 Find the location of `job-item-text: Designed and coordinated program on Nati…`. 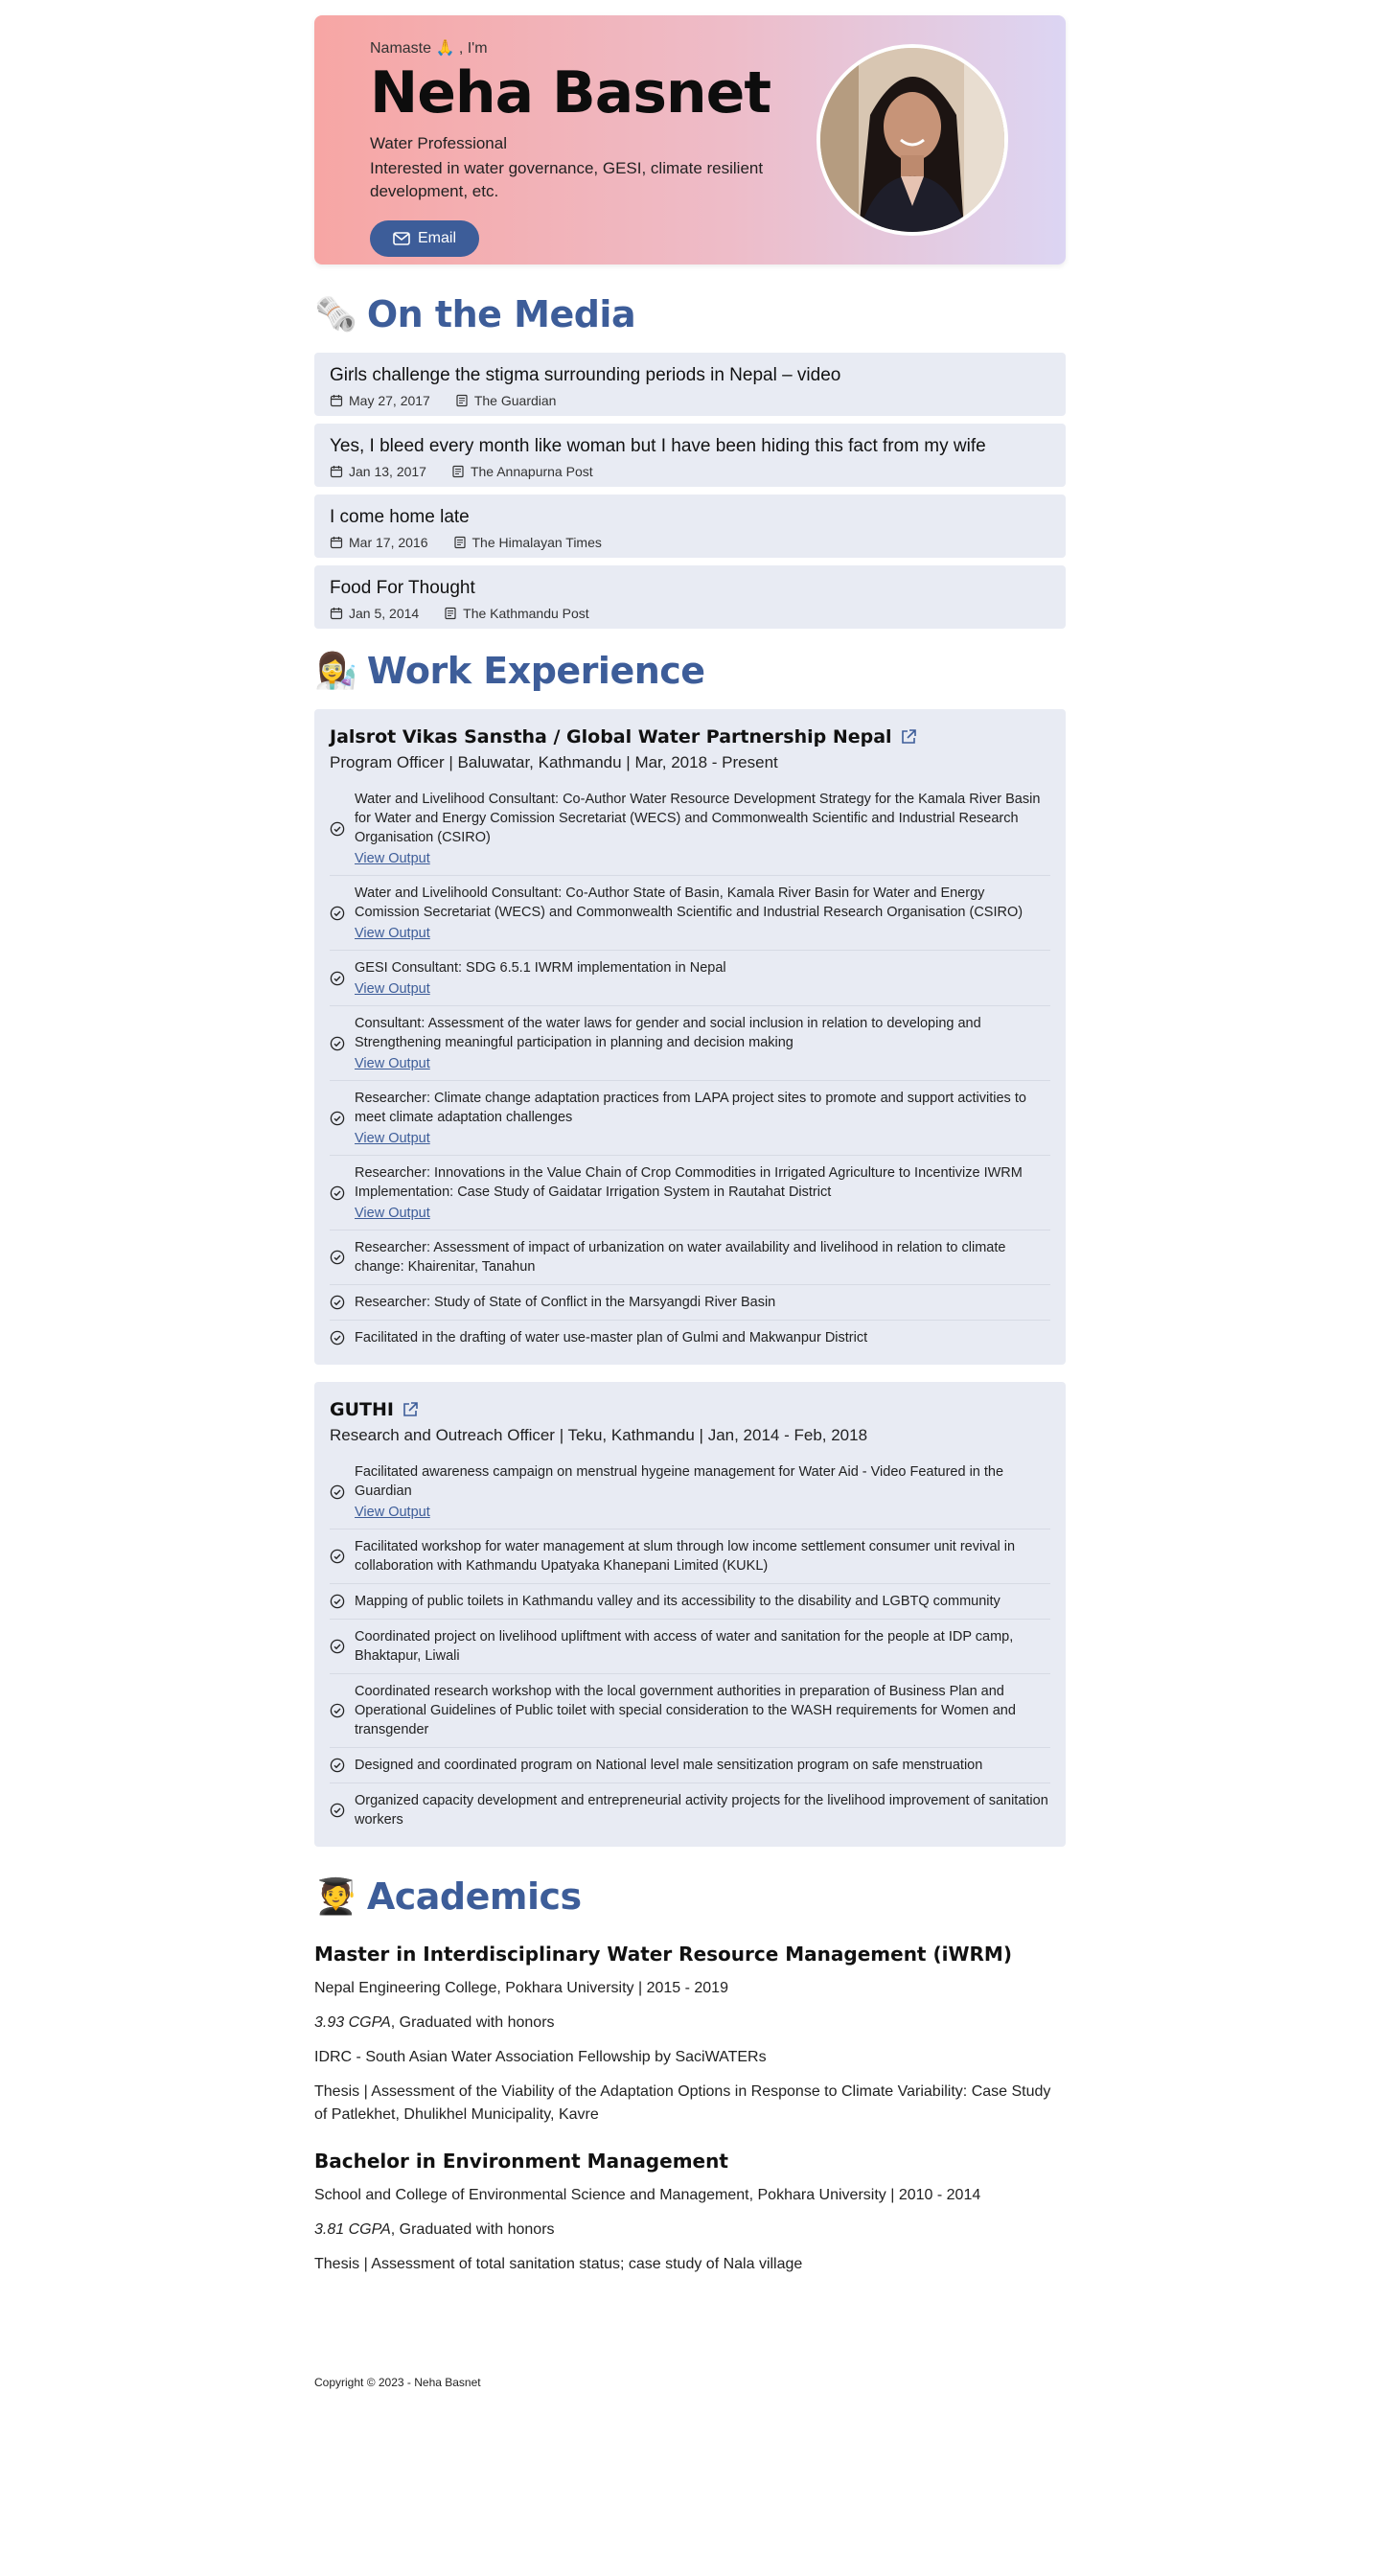

job-item-text: Designed and coordinated program on Nati… is located at coordinates (669, 1765).